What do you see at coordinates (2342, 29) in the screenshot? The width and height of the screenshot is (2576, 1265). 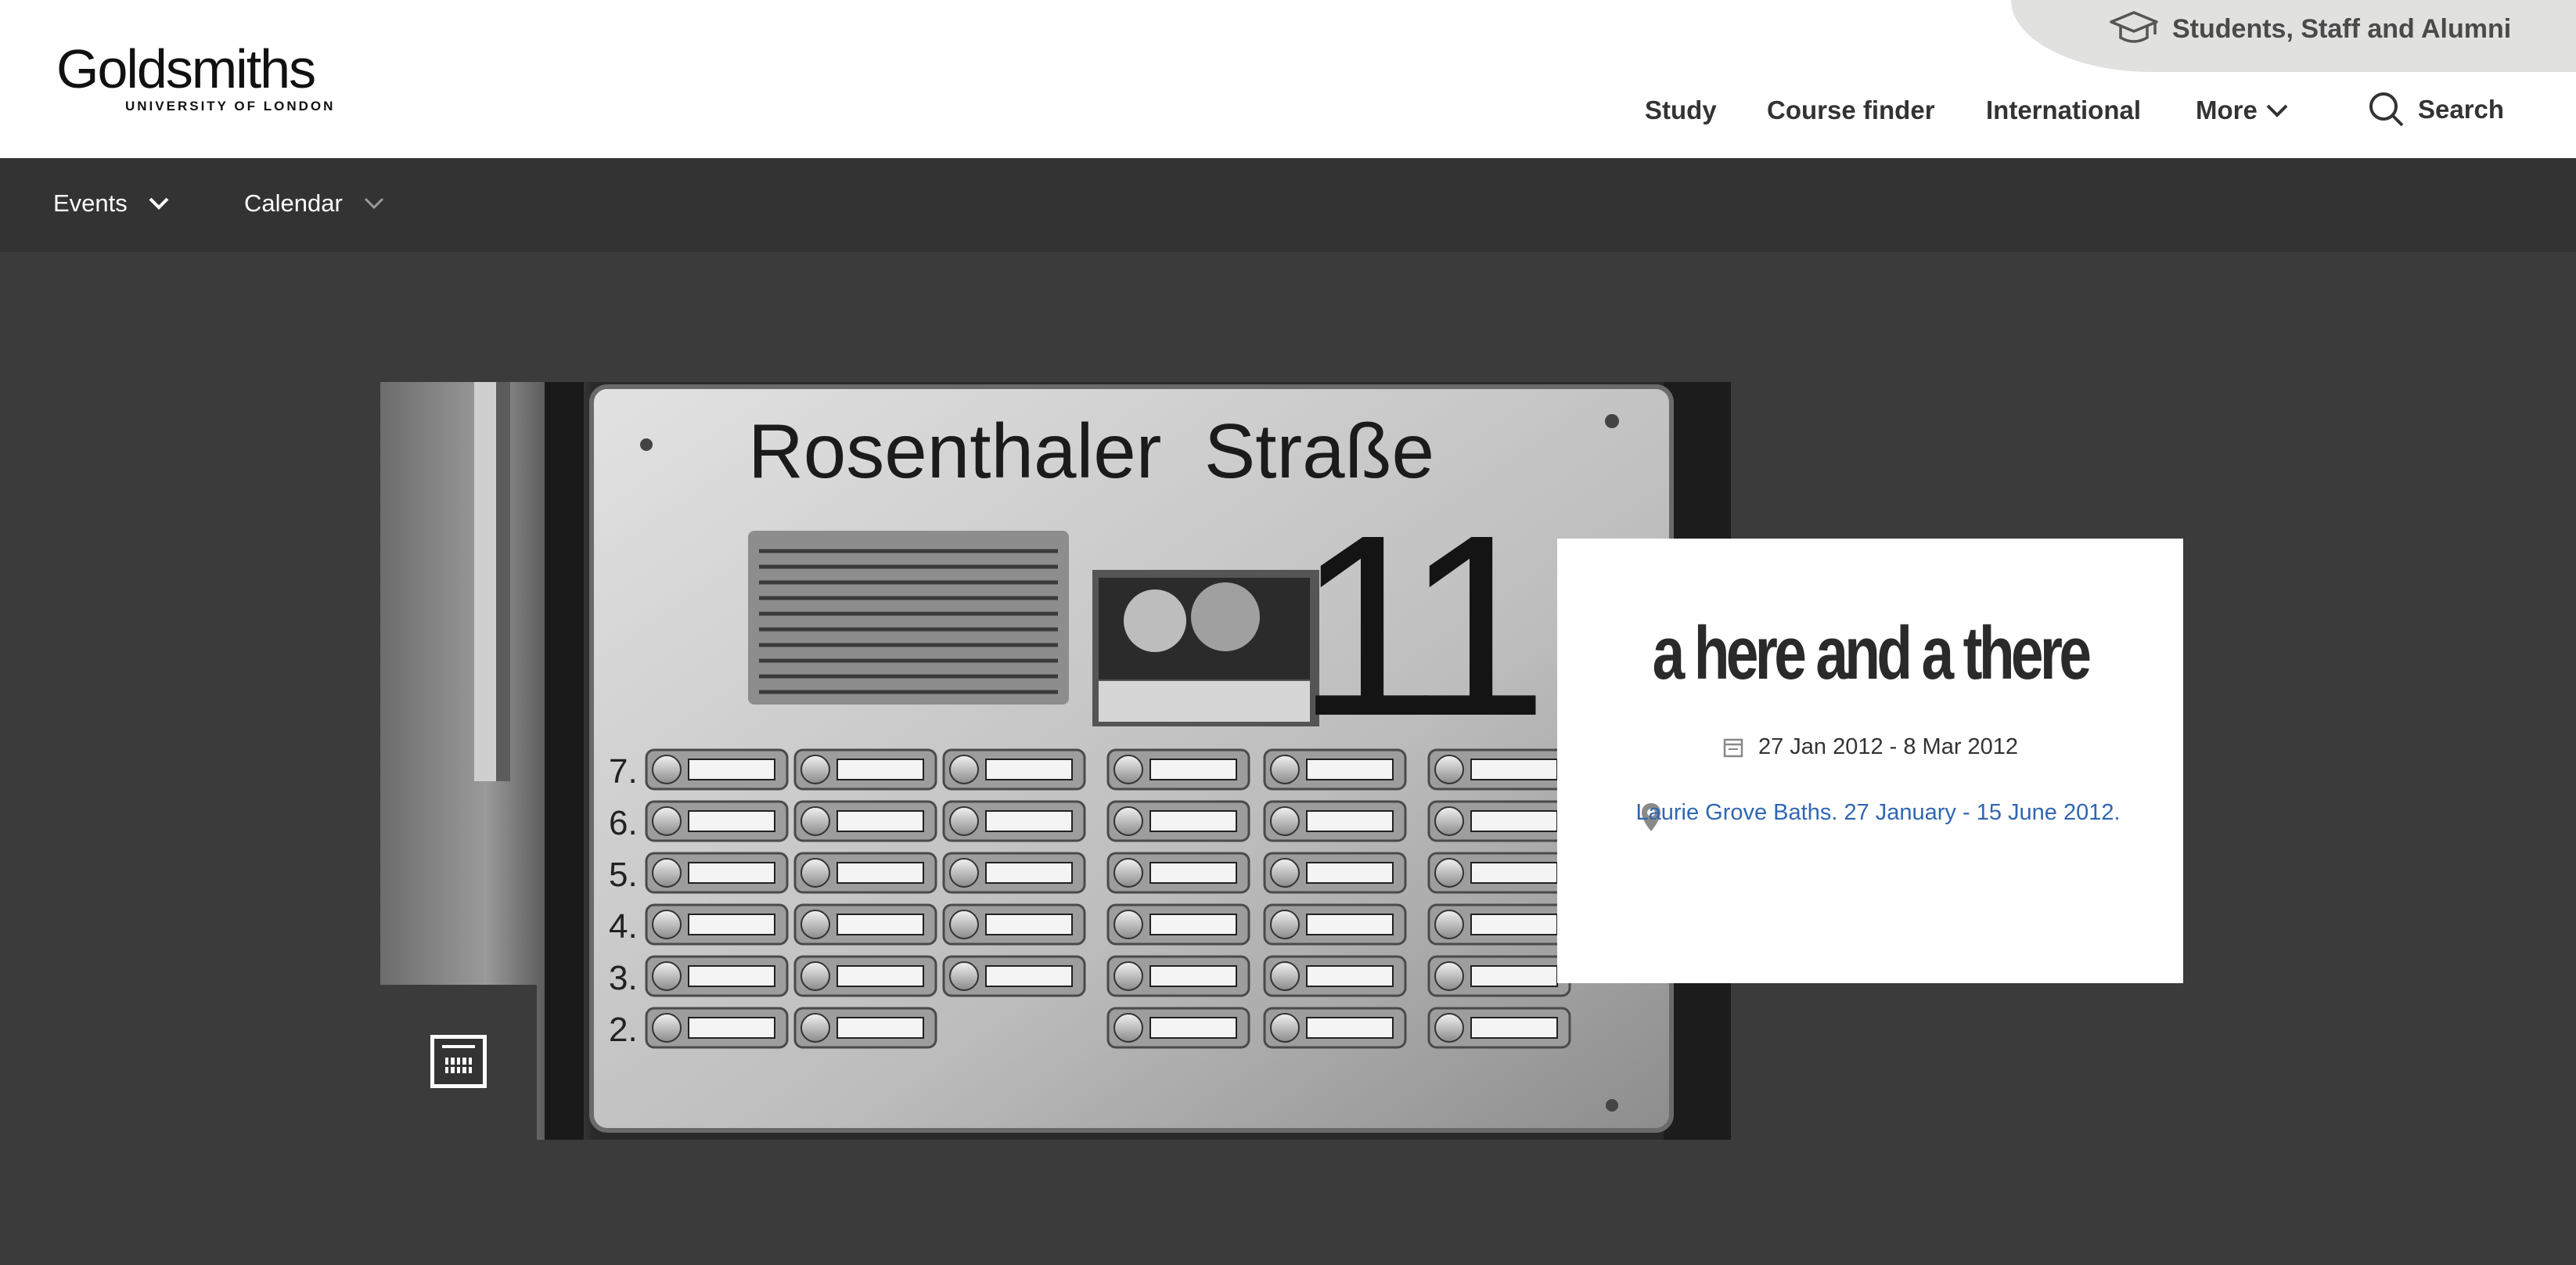 I see `audience-link-label: Students, Staff and Alumni` at bounding box center [2342, 29].